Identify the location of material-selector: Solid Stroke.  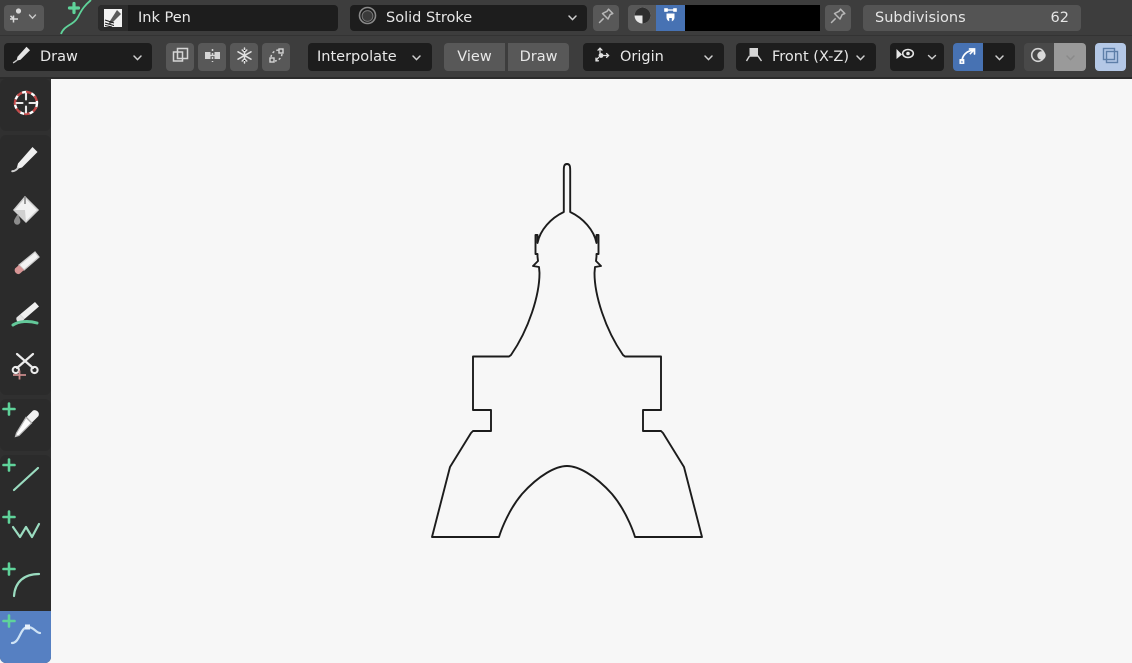
(468, 17).